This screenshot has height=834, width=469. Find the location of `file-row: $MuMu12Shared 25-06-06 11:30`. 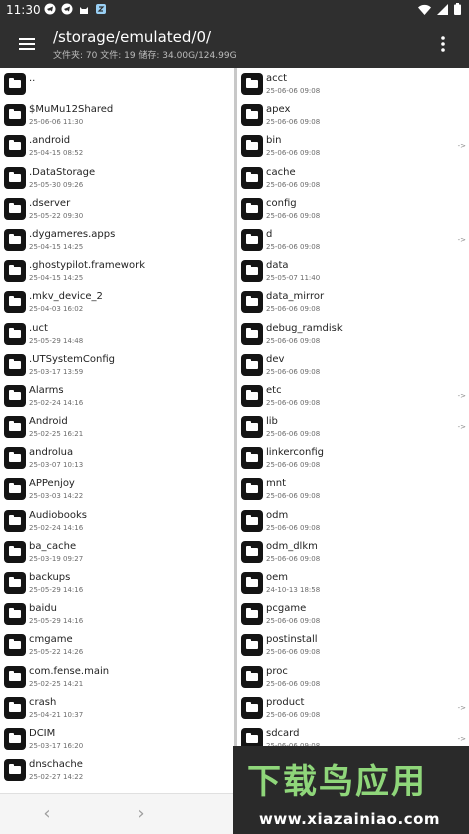

file-row: $MuMu12Shared 25-06-06 11:30 is located at coordinates (117, 114).